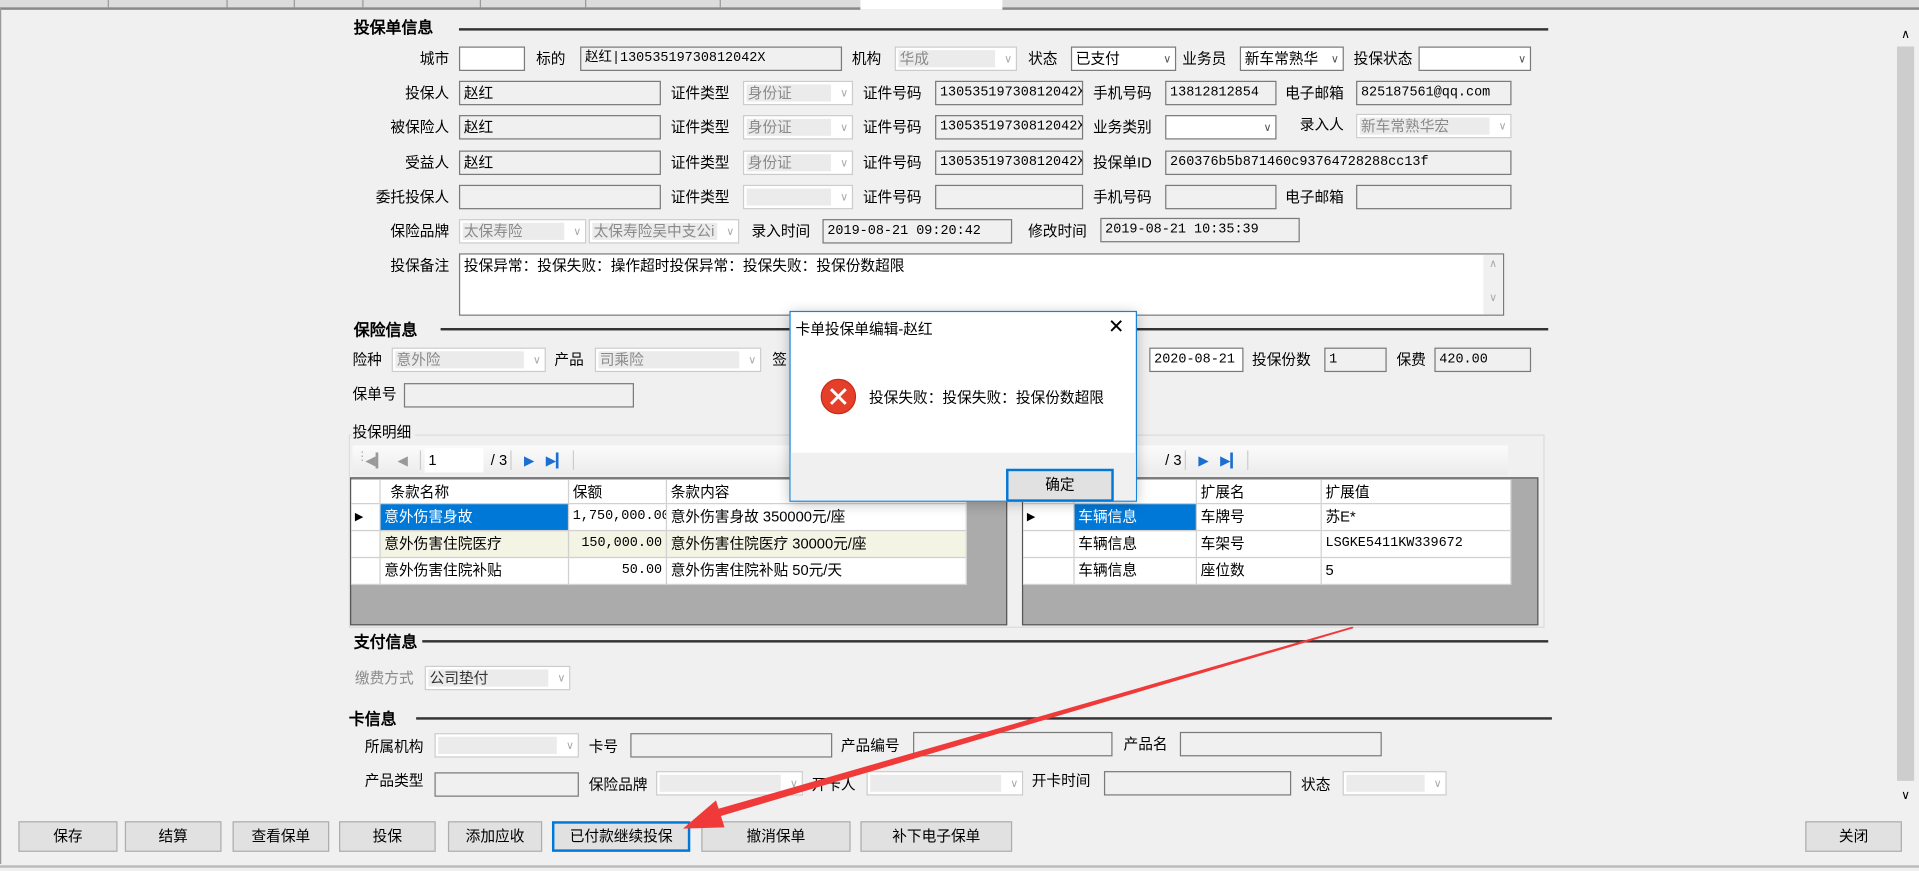  What do you see at coordinates (1060, 485) in the screenshot?
I see `ok-button: 确定` at bounding box center [1060, 485].